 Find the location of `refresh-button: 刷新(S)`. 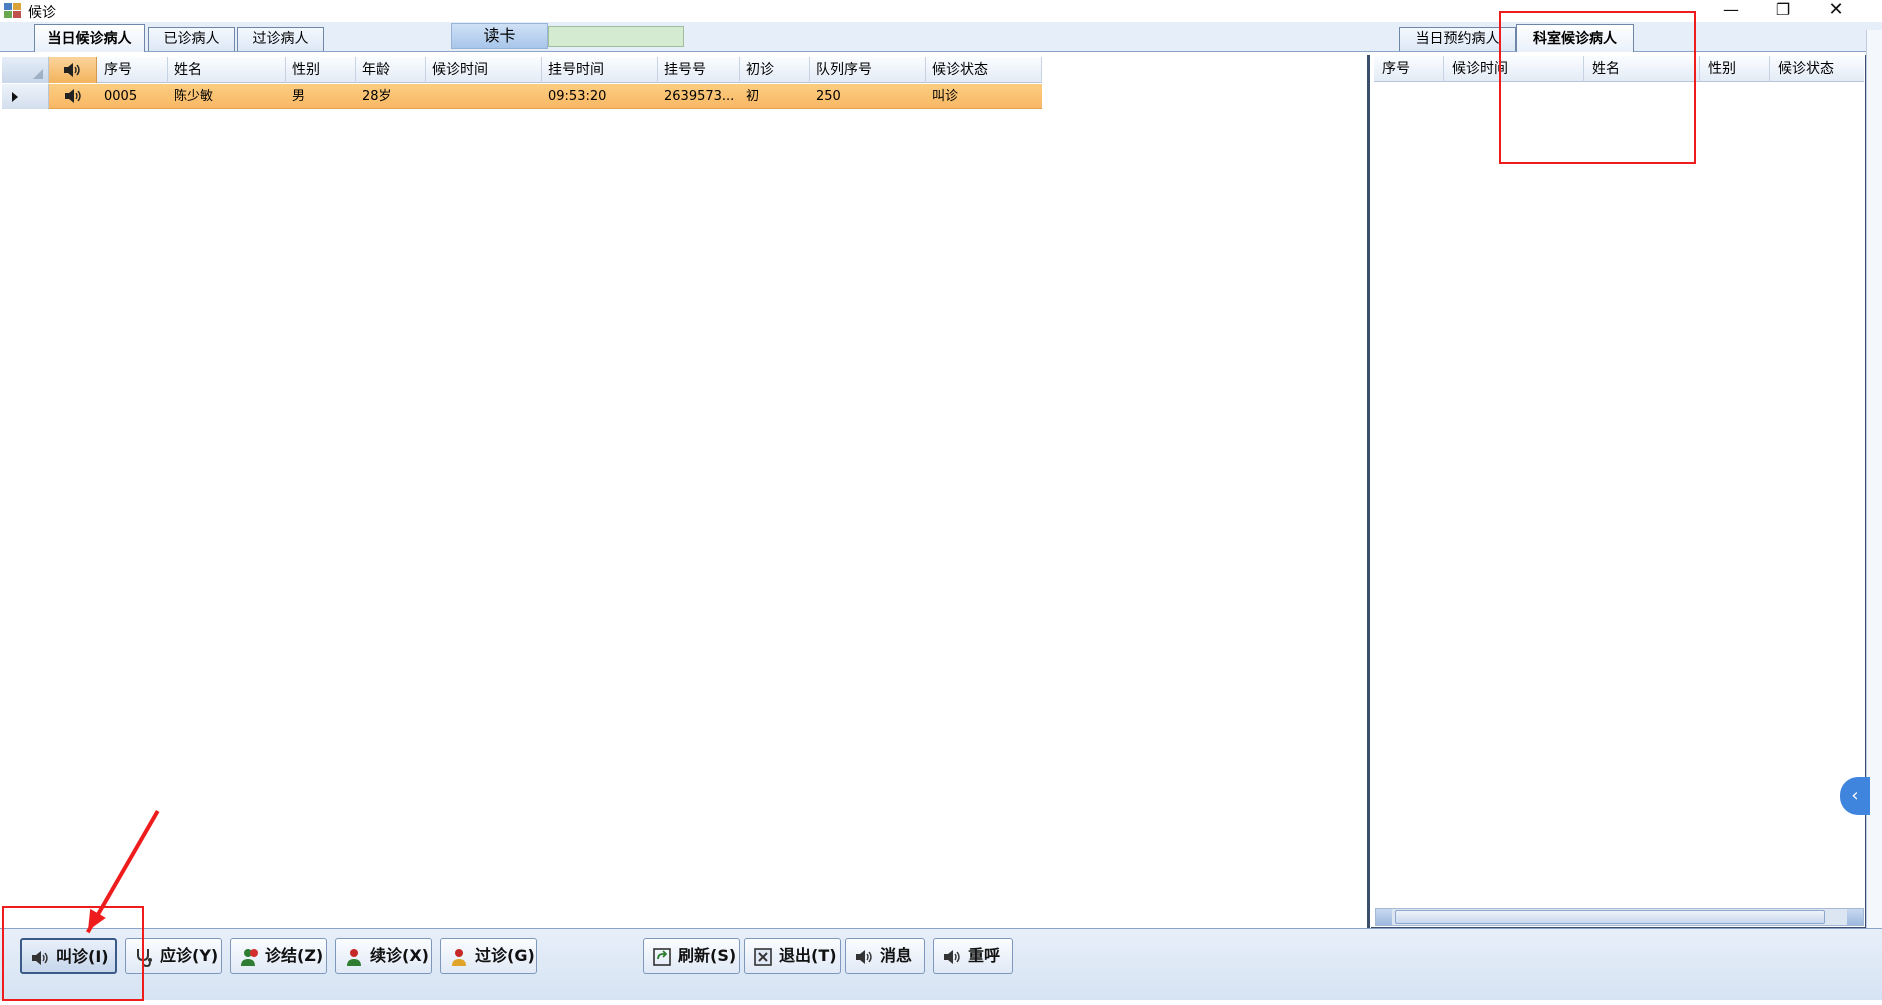

refresh-button: 刷新(S) is located at coordinates (691, 956).